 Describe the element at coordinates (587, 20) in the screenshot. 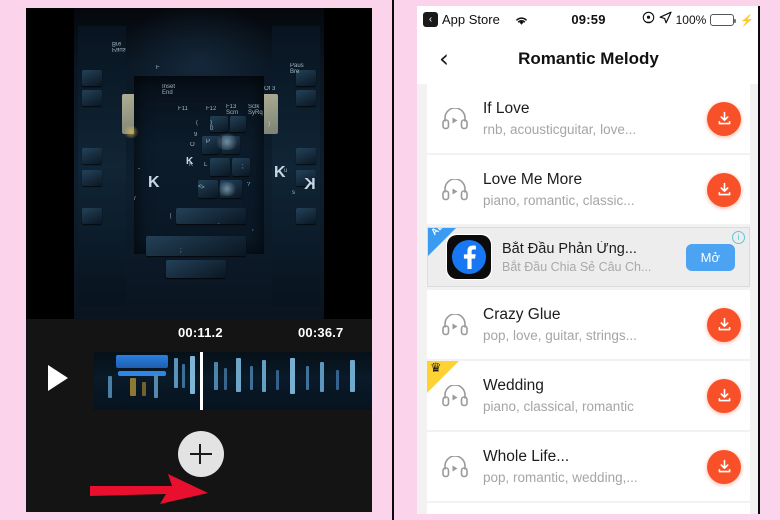

I see `status-bar: ‹ App Store 09:59 100% ⚡` at that location.